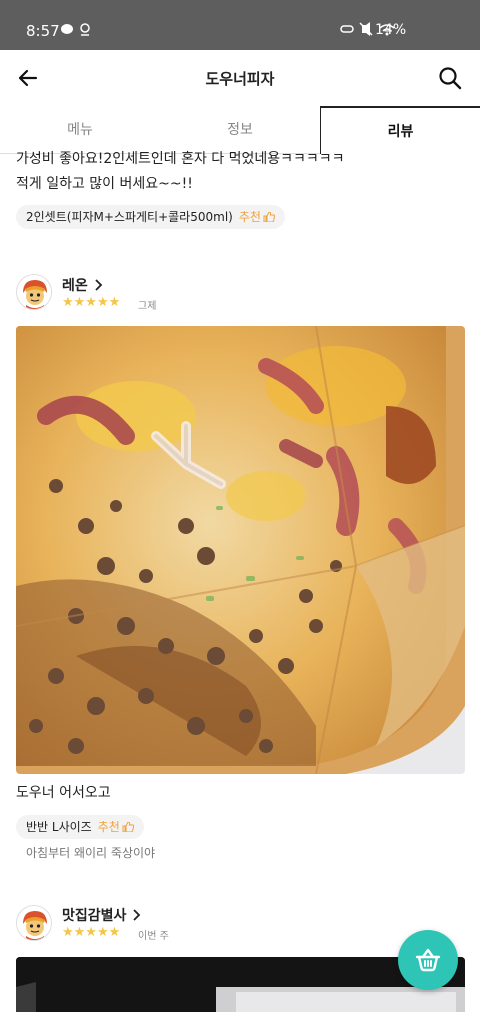 The height and width of the screenshot is (1012, 480). What do you see at coordinates (59, 827) in the screenshot?
I see `menu-chip-label: 반반 L사이즈` at bounding box center [59, 827].